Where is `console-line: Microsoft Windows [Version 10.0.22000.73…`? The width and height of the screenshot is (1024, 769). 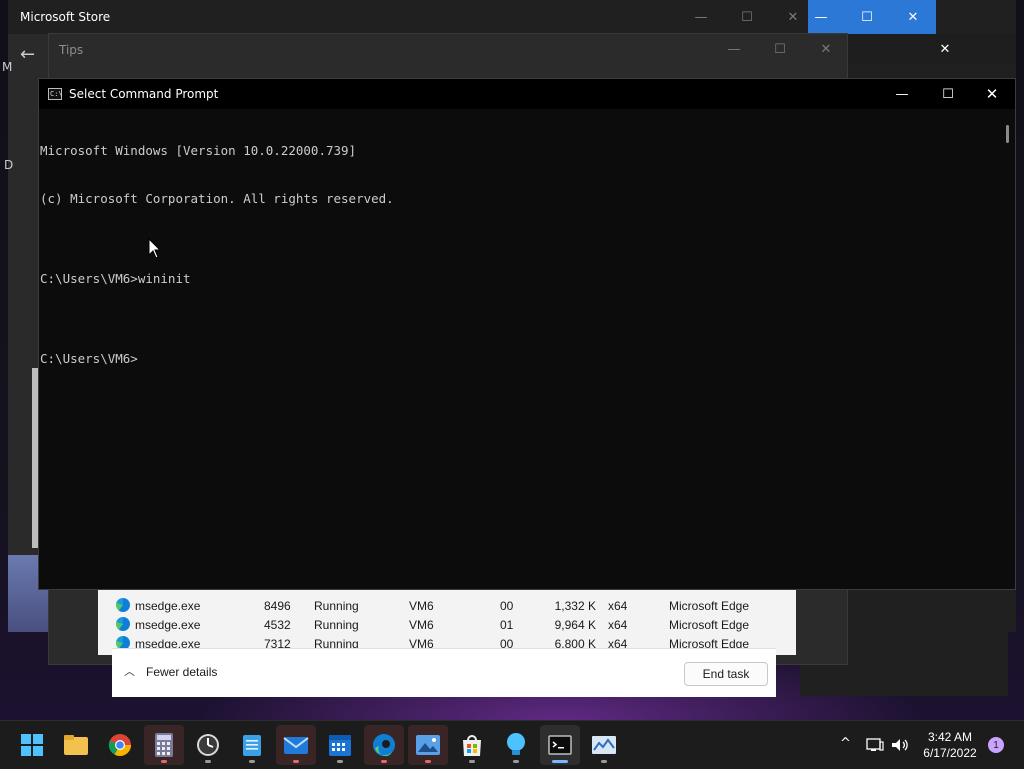 console-line: Microsoft Windows [Version 10.0.22000.73… is located at coordinates (198, 150).